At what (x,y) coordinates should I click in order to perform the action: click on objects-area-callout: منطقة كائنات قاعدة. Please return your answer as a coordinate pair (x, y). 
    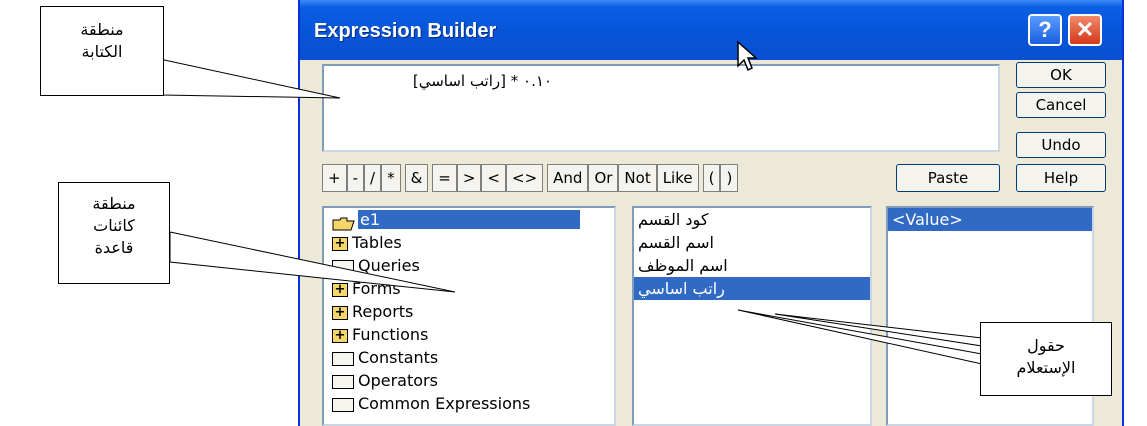
    Looking at the image, I should click on (114, 233).